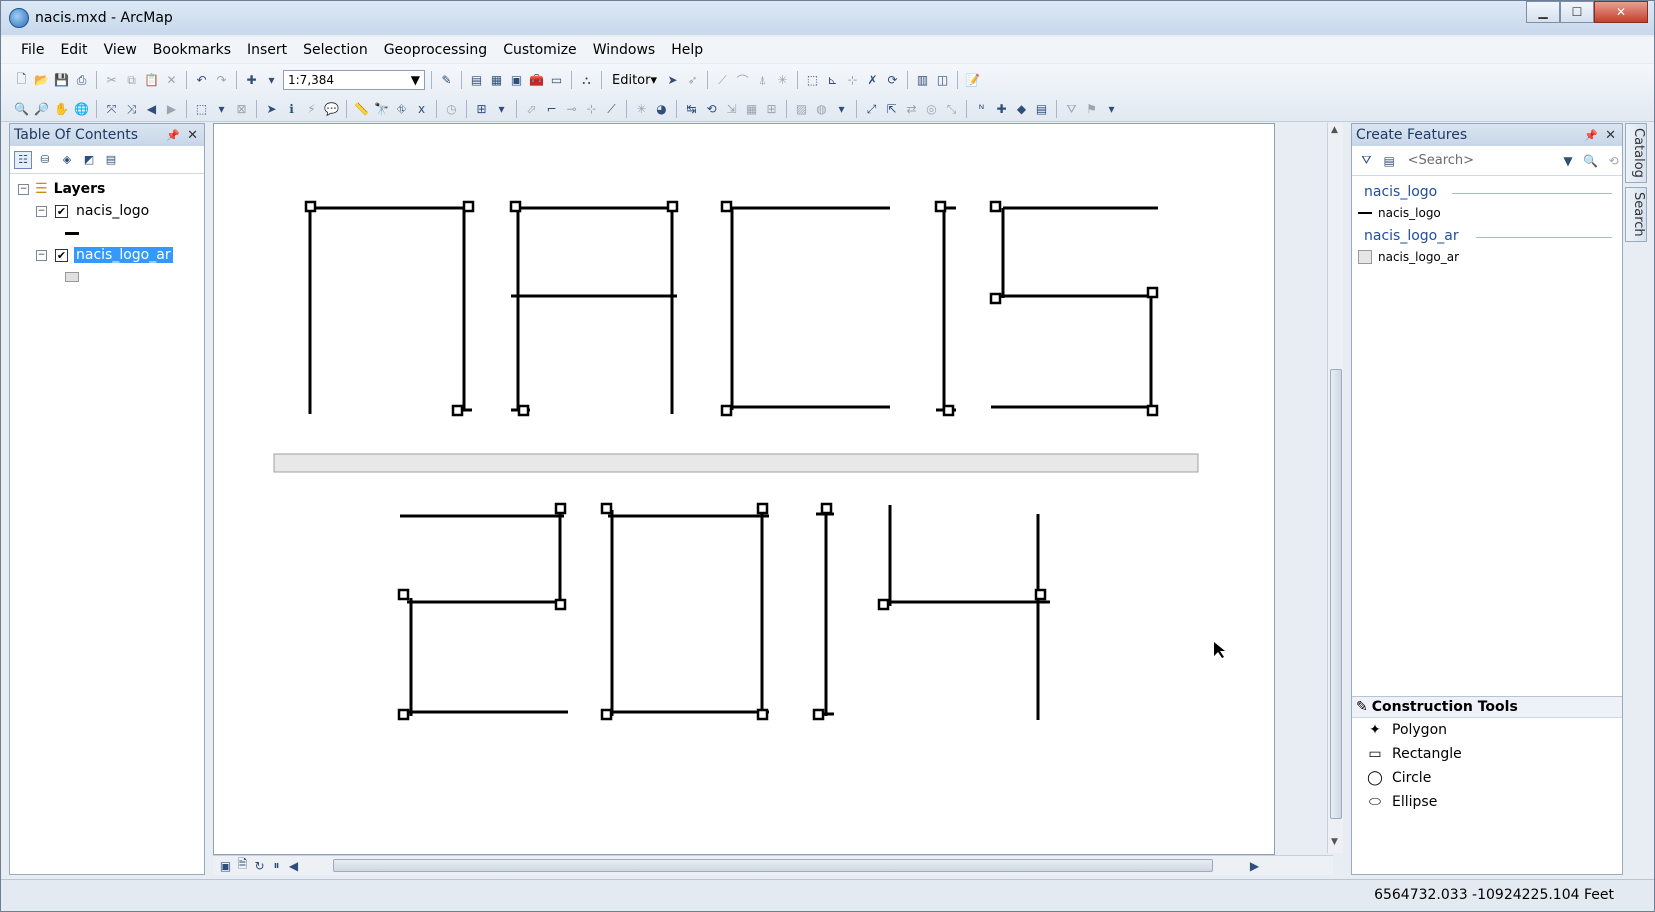 The width and height of the screenshot is (1655, 912). What do you see at coordinates (23, 159) in the screenshot?
I see `list-by-drawing-order-icon: ☷` at bounding box center [23, 159].